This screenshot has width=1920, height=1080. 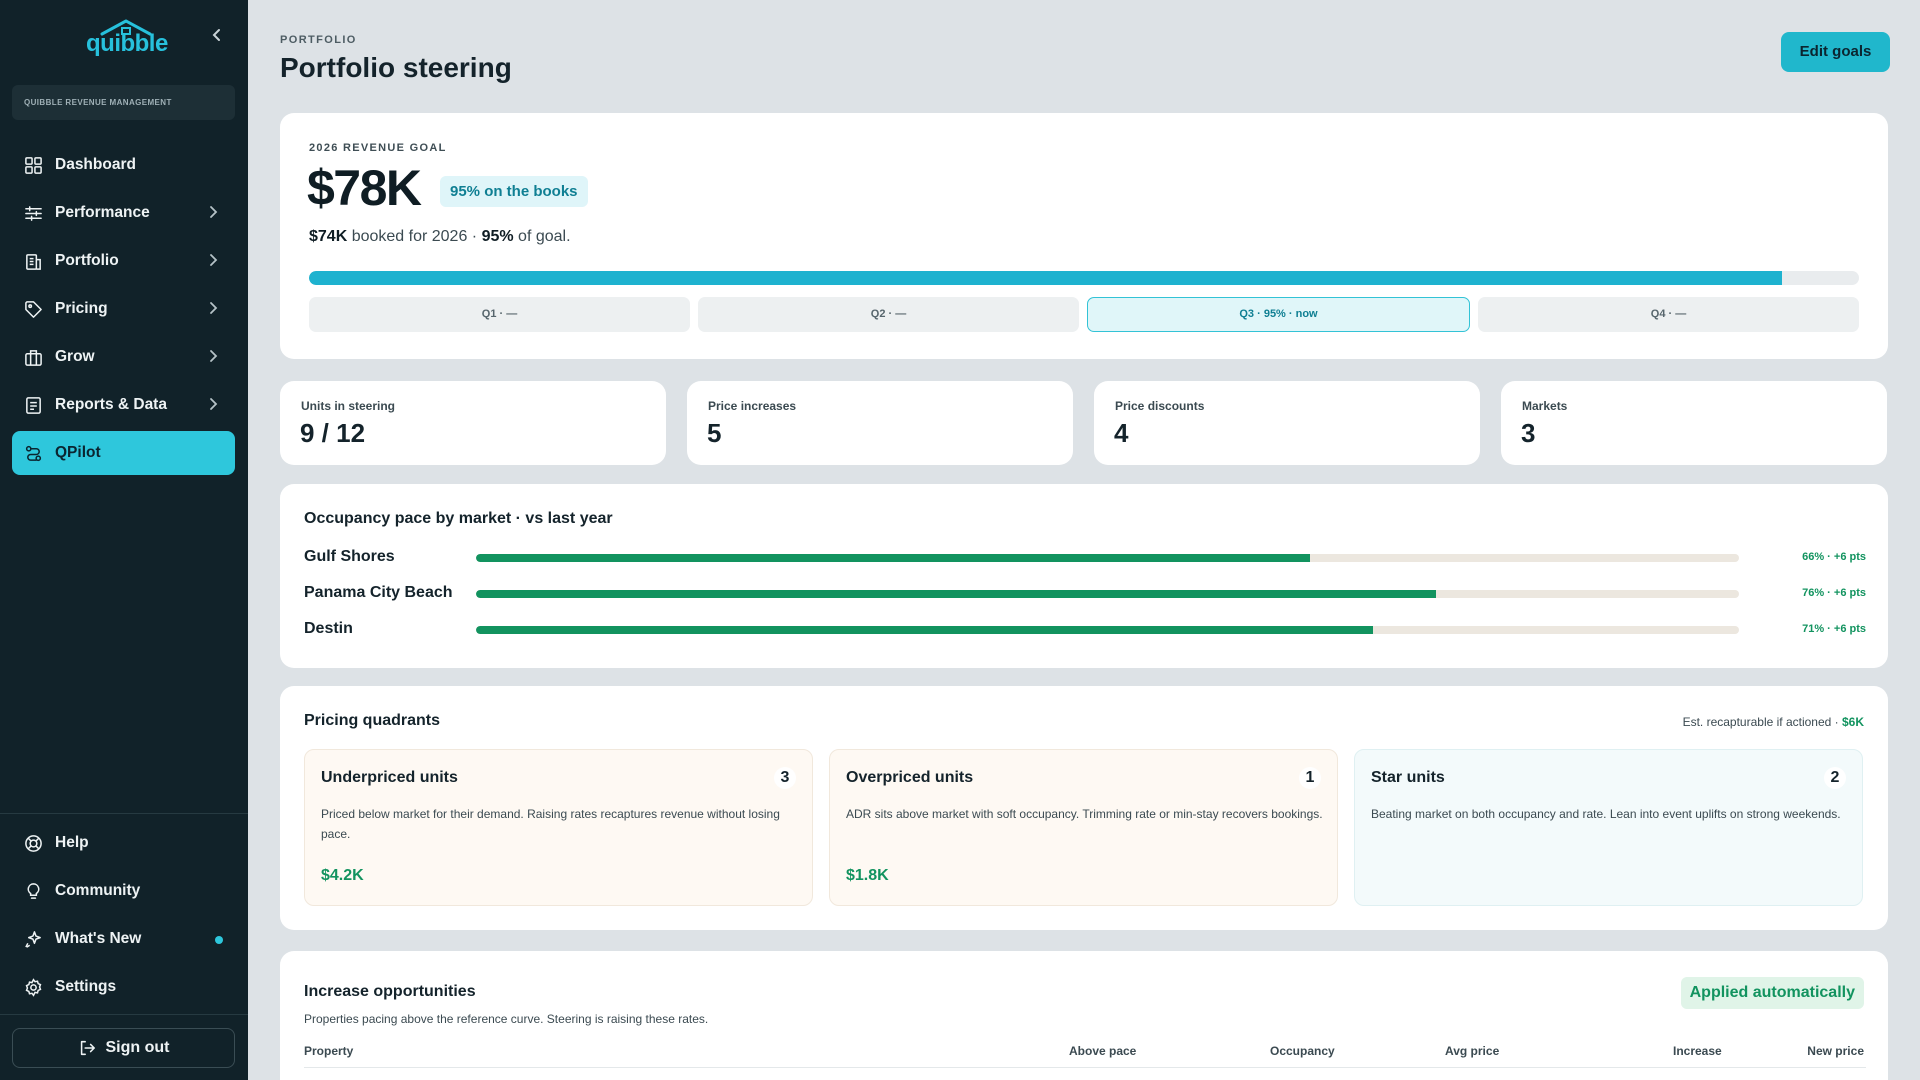 I want to click on sparkle-icon, so click(x=33, y=939).